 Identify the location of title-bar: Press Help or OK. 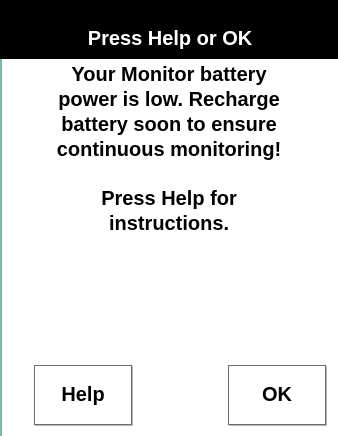
(169, 29).